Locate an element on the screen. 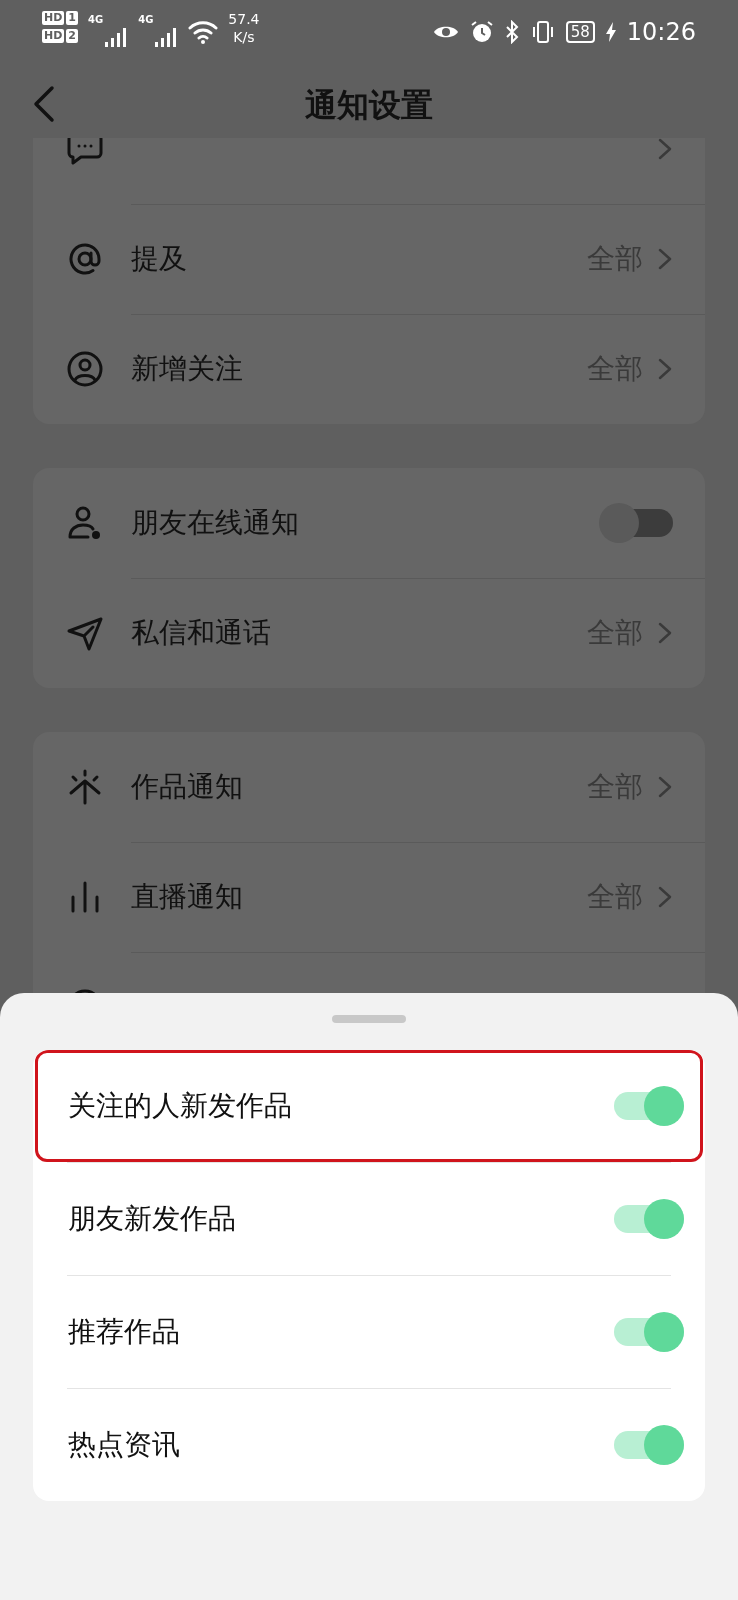 This screenshot has width=738, height=1600. user-icon is located at coordinates (85, 369).